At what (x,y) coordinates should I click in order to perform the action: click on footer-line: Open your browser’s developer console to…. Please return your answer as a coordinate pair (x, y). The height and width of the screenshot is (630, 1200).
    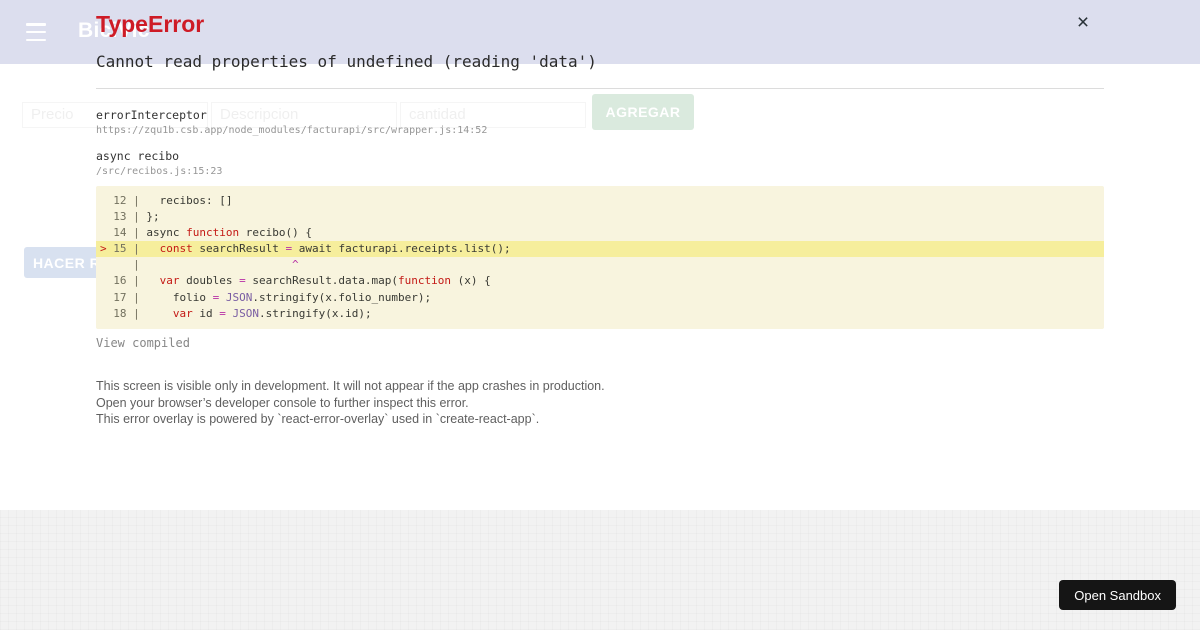
    Looking at the image, I should click on (282, 402).